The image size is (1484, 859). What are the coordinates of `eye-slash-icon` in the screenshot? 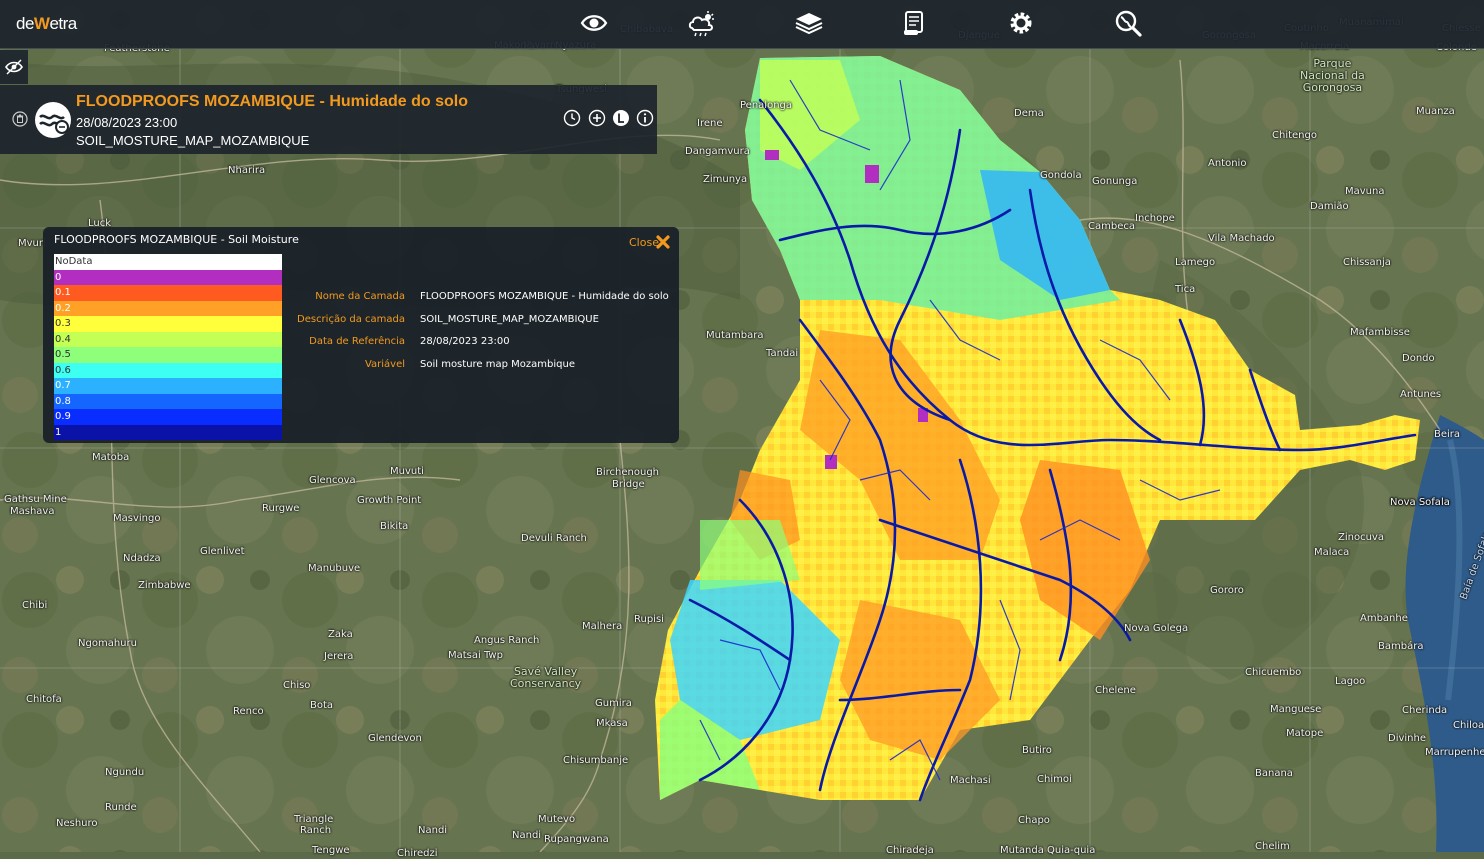 It's located at (14, 67).